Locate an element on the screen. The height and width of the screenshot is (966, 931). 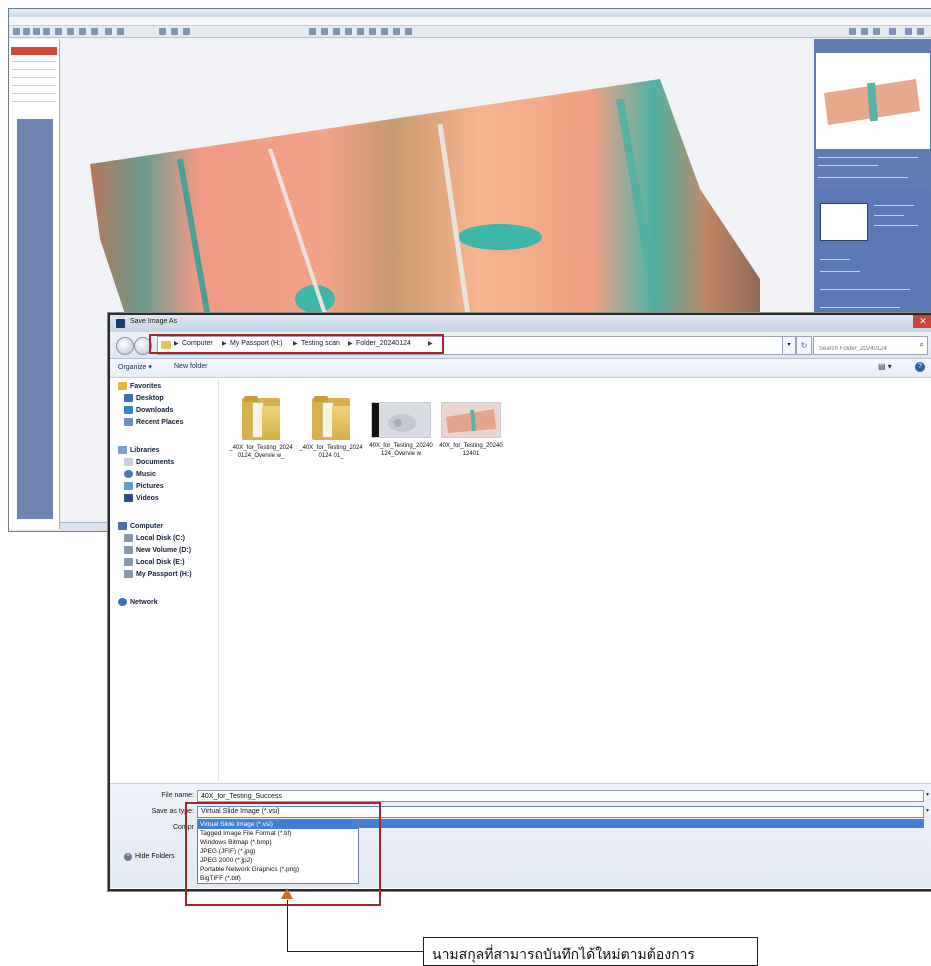
organize-button: Organize ▾ is located at coordinates (135, 367).